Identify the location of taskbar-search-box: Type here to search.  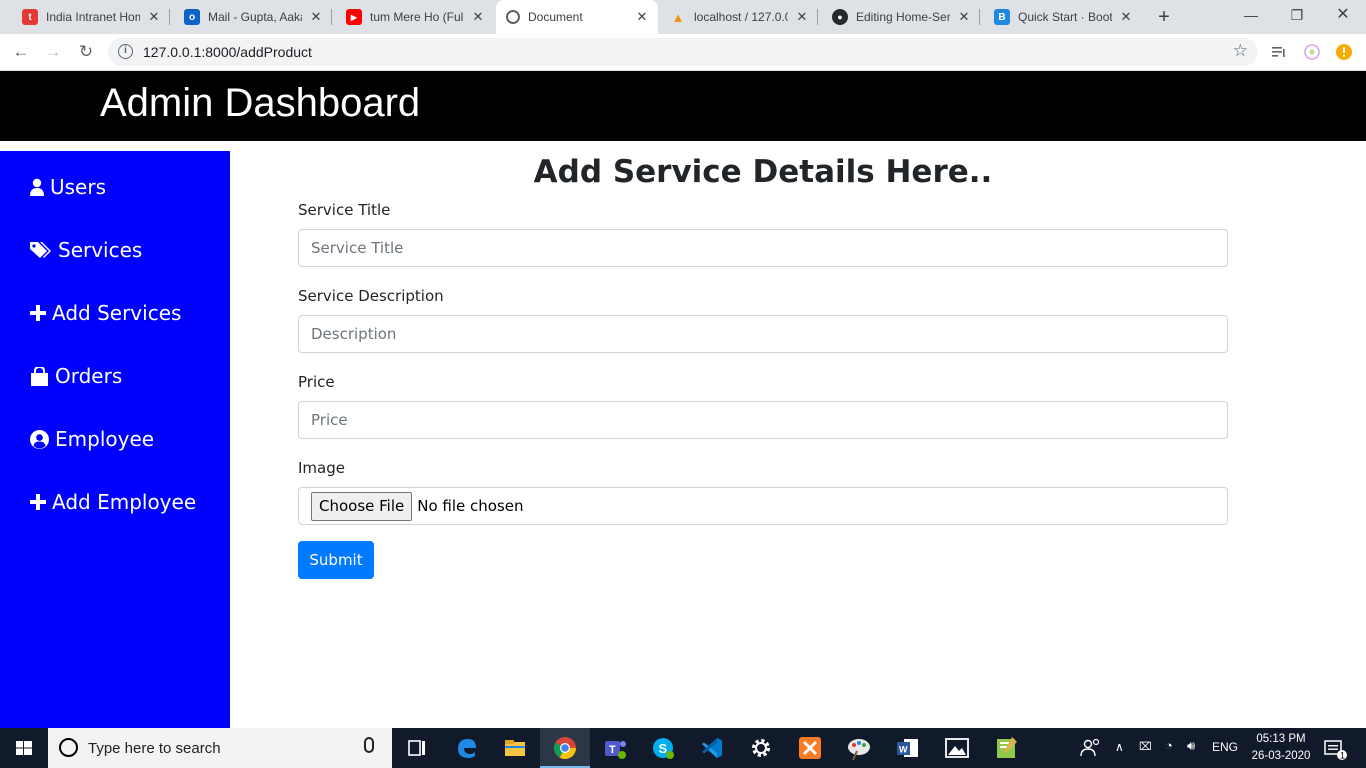
(220, 748).